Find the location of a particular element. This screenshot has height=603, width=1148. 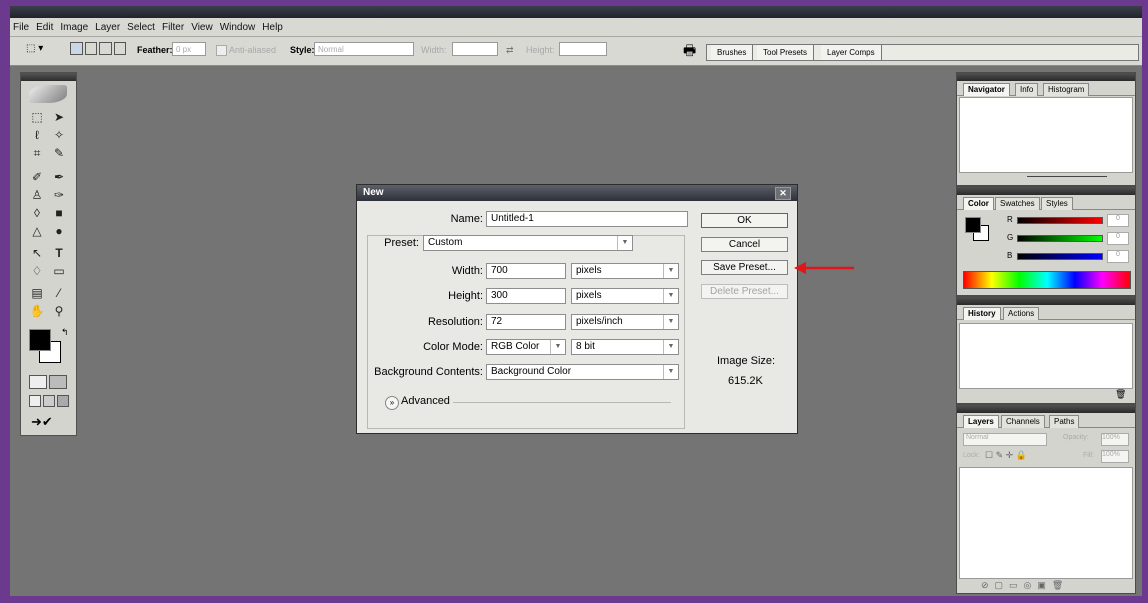

tab-color: Color is located at coordinates (978, 203).